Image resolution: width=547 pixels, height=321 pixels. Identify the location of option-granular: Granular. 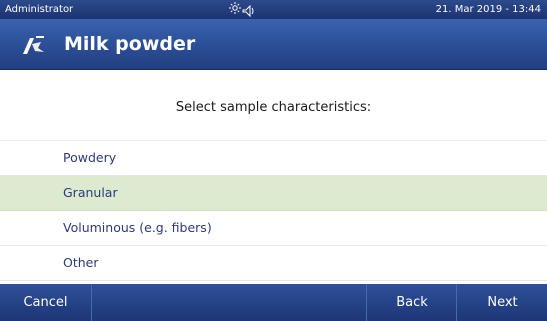
(273, 193).